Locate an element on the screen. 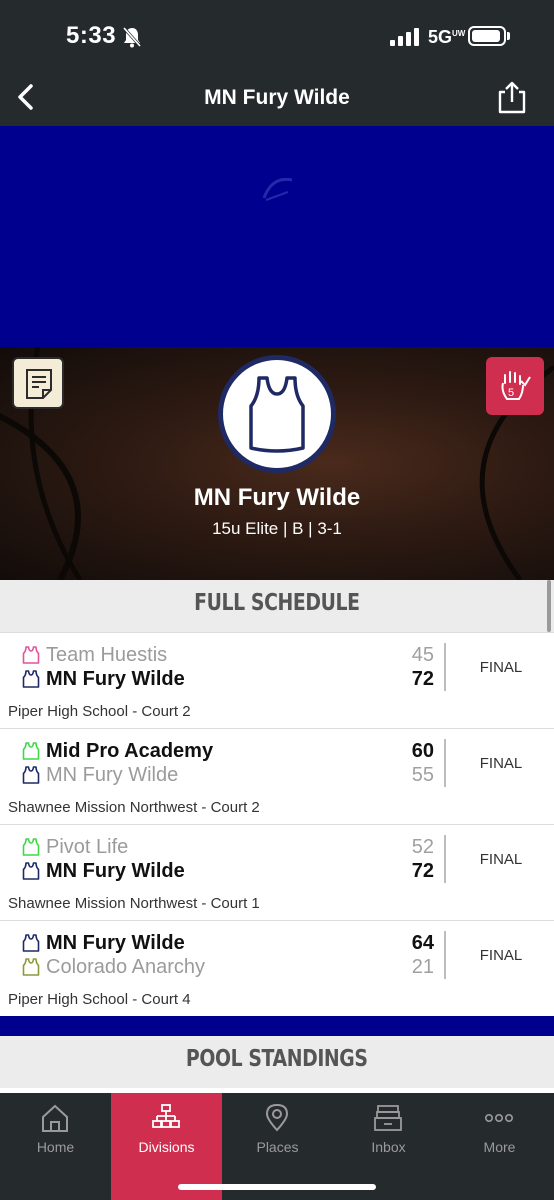 The image size is (554, 1200). team-2-score: 55 is located at coordinates (422, 775).